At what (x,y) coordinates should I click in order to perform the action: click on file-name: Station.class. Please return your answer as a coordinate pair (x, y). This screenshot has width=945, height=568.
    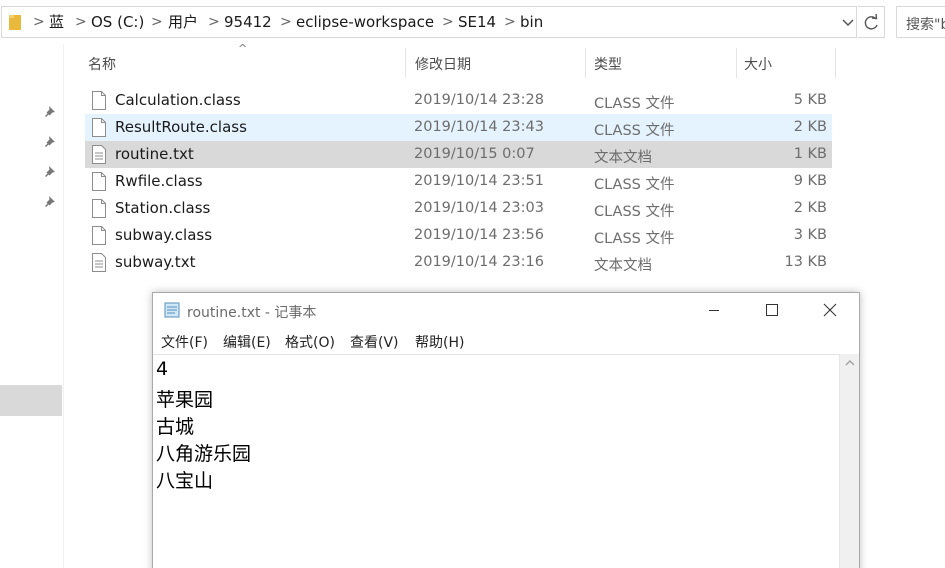
    Looking at the image, I should click on (163, 208).